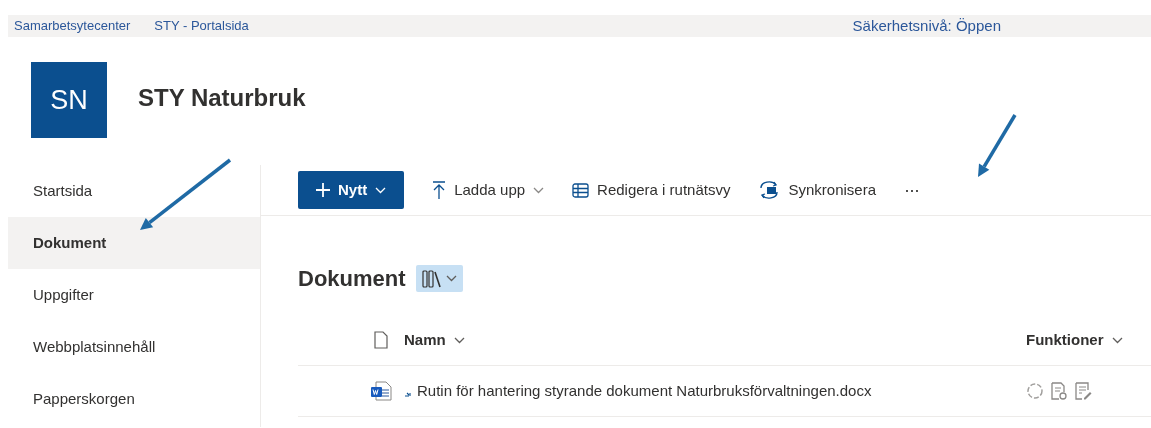  Describe the element at coordinates (134, 191) in the screenshot. I see `nav-item: Startsida` at that location.